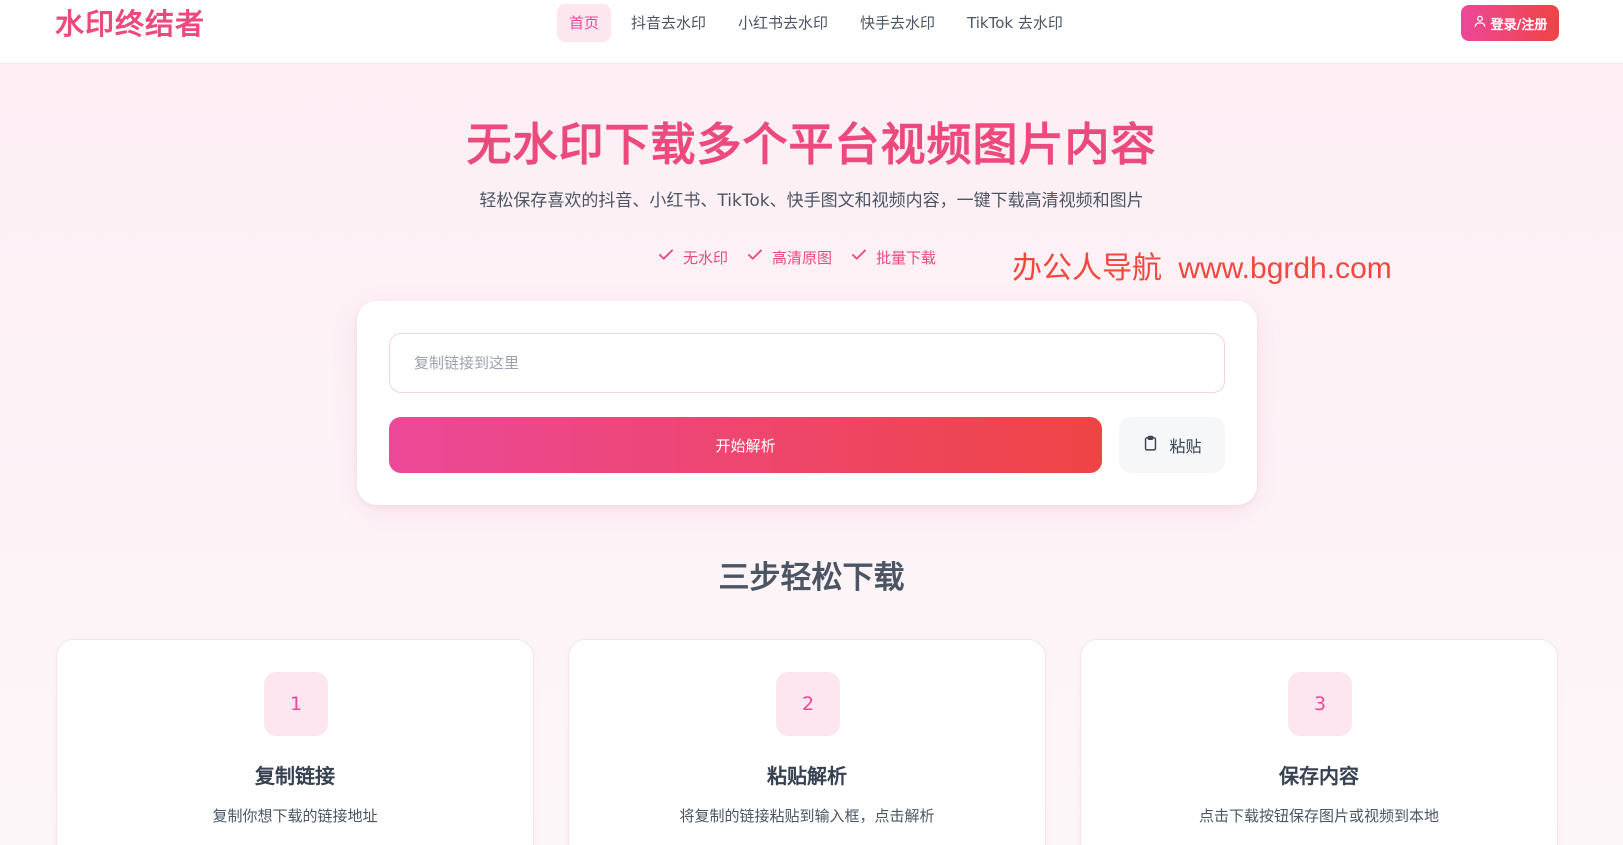 This screenshot has width=1623, height=845. I want to click on step-title: 保存内容, so click(1319, 776).